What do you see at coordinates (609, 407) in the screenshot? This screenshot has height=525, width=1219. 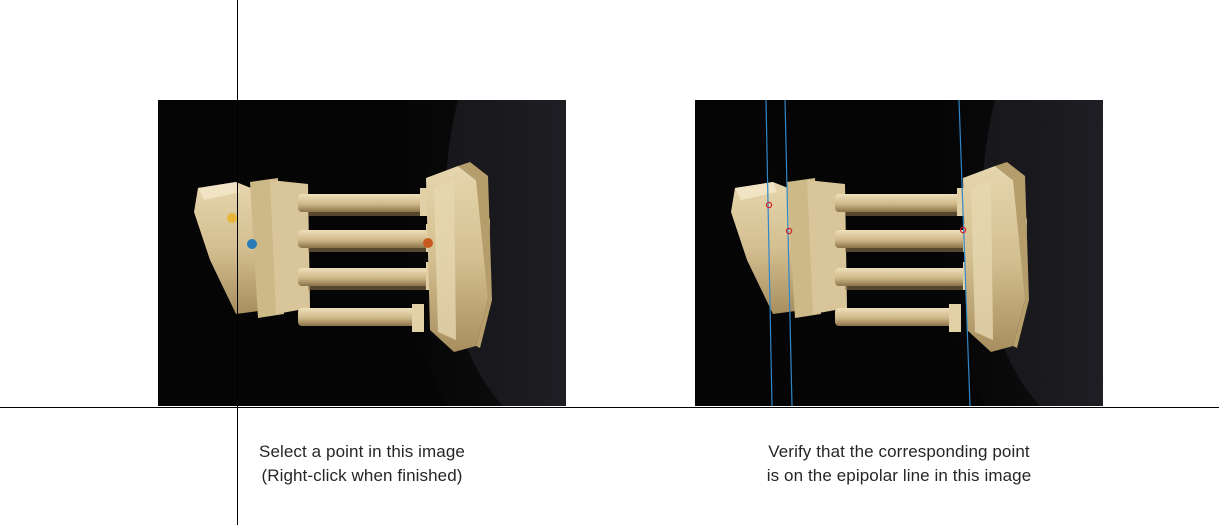 I see `crosshair-horizontal-line` at bounding box center [609, 407].